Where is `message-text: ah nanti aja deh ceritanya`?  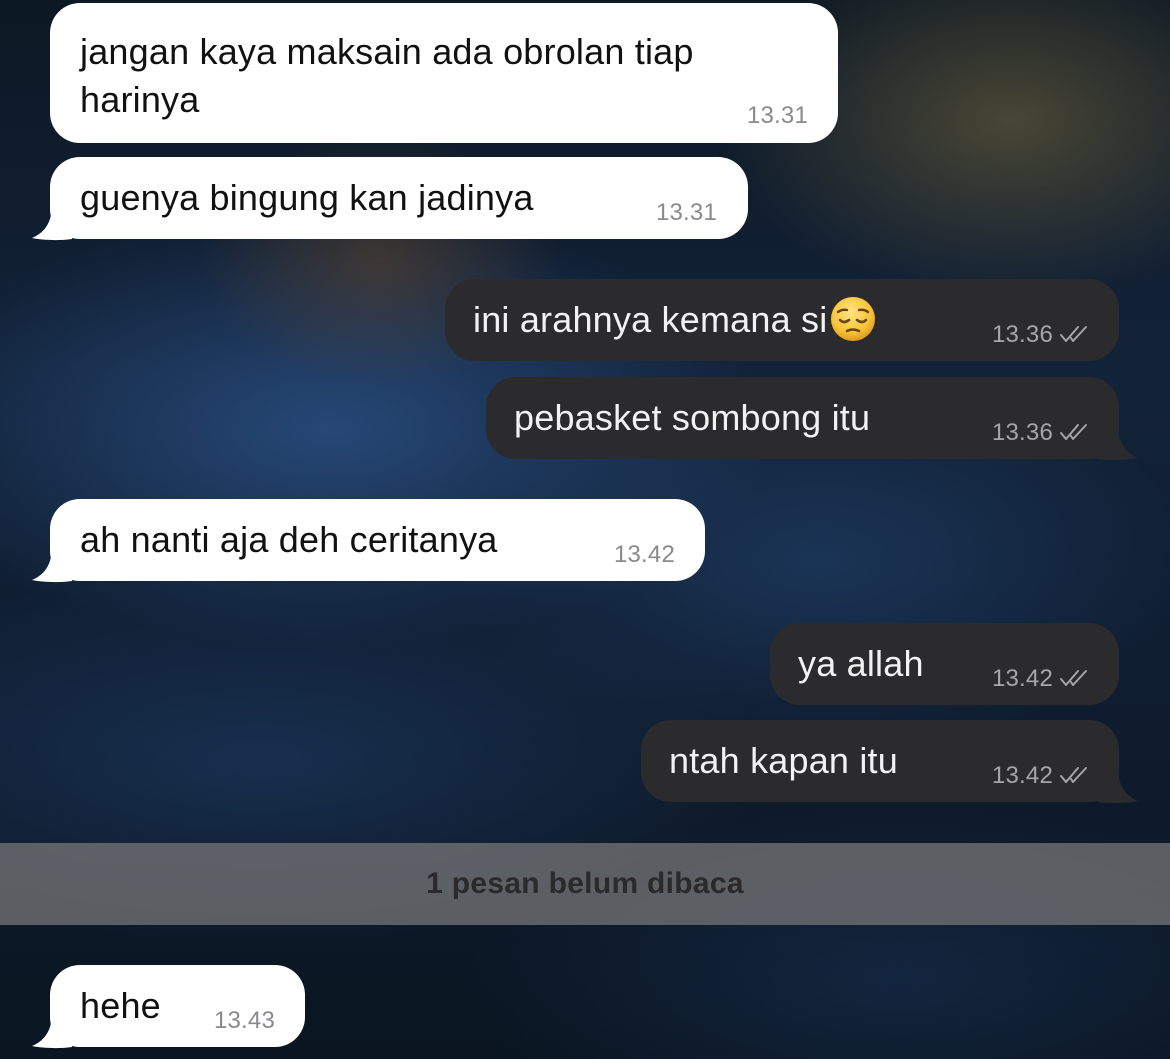 message-text: ah nanti aja deh ceritanya is located at coordinates (289, 539).